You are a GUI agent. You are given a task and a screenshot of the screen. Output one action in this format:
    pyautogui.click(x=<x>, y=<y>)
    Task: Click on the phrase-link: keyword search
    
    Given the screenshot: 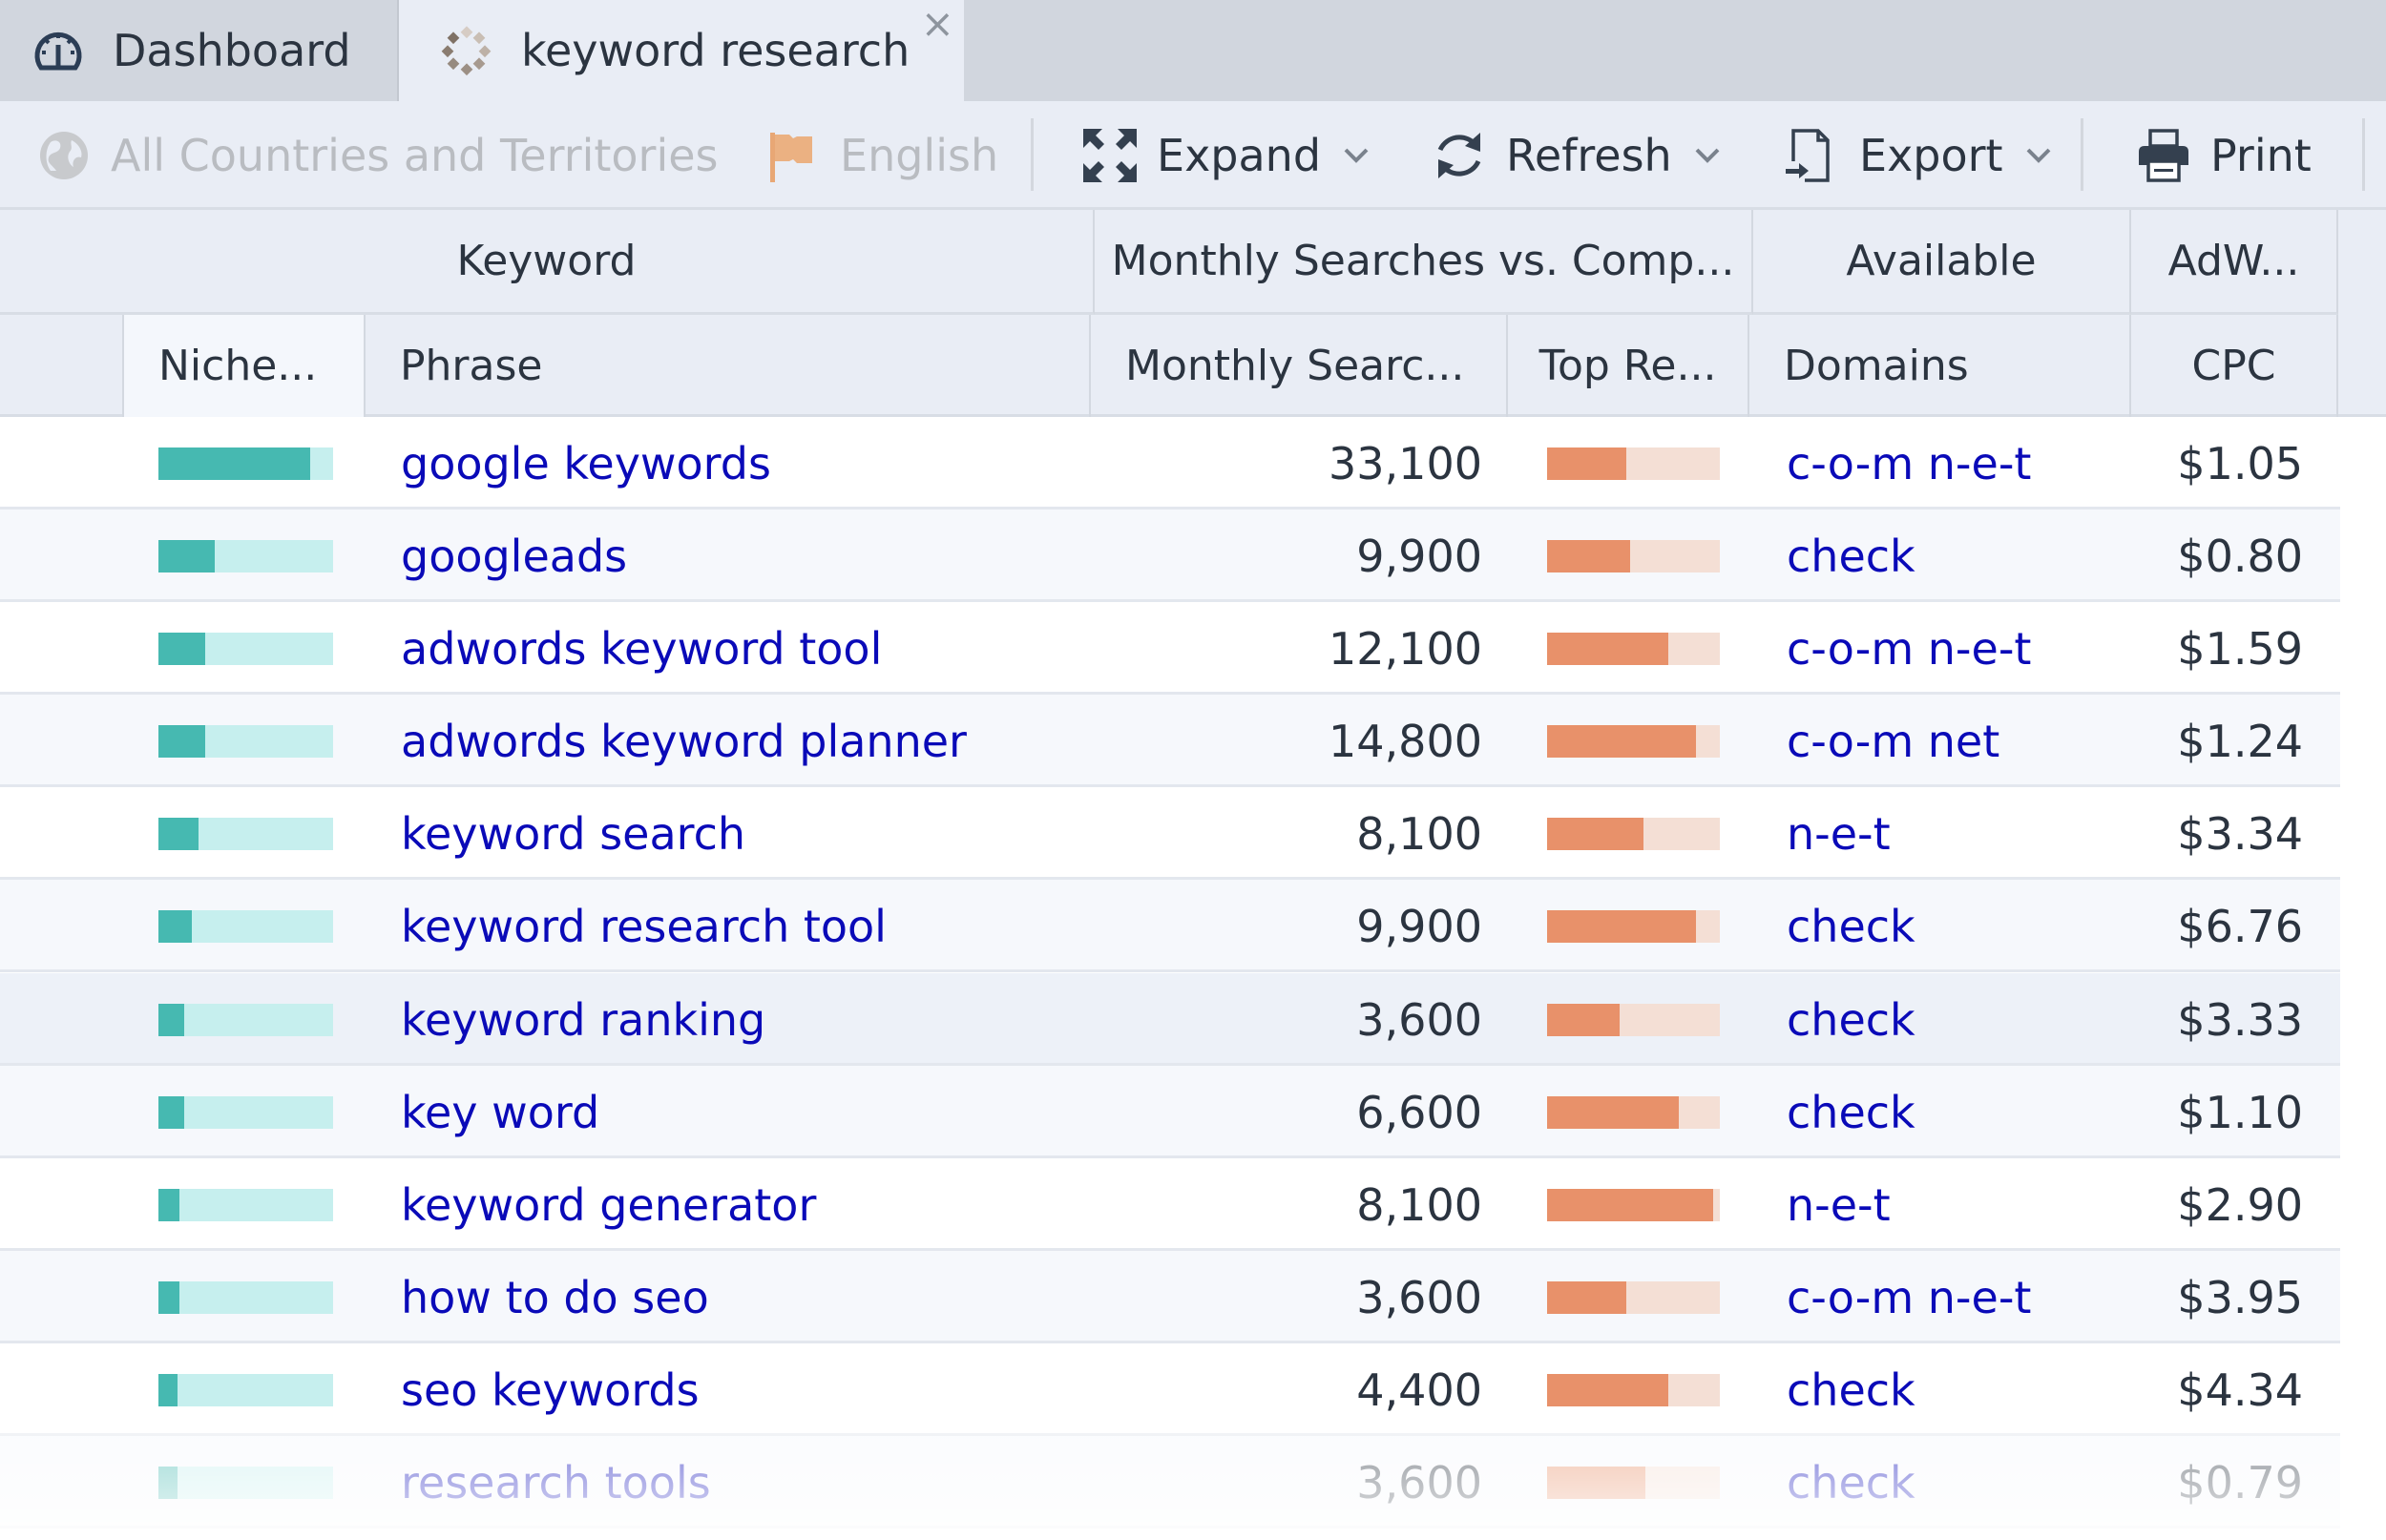 What is the action you would take?
    pyautogui.click(x=573, y=833)
    